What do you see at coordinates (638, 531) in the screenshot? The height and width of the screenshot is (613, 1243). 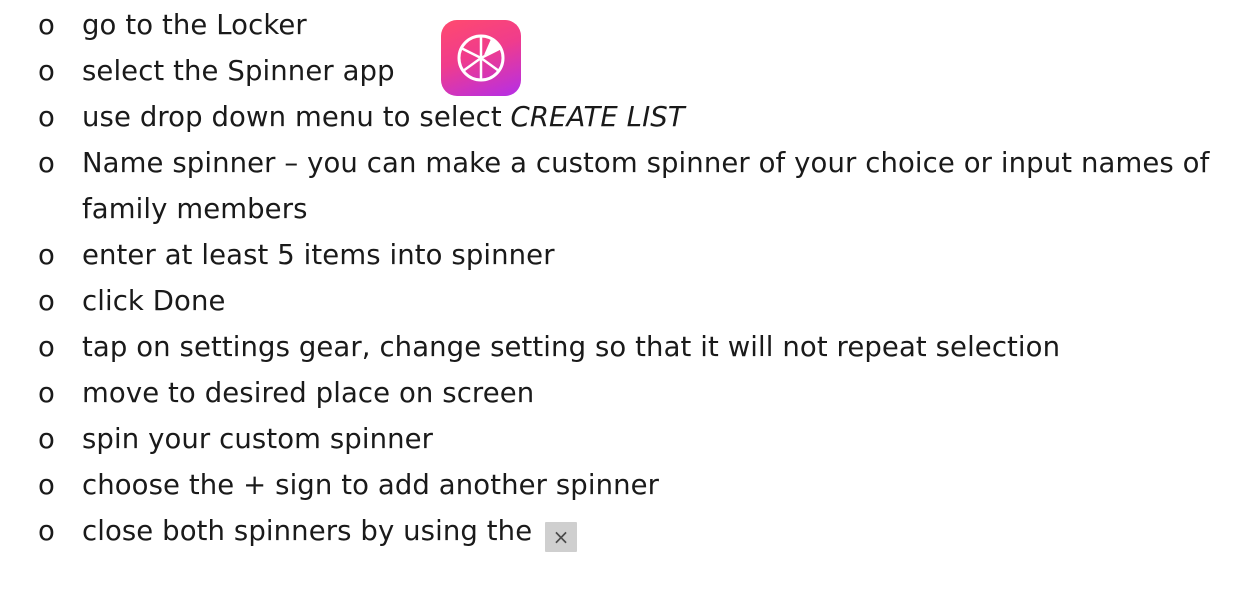 I see `list-item: o close both spinners by using the ×` at bounding box center [638, 531].